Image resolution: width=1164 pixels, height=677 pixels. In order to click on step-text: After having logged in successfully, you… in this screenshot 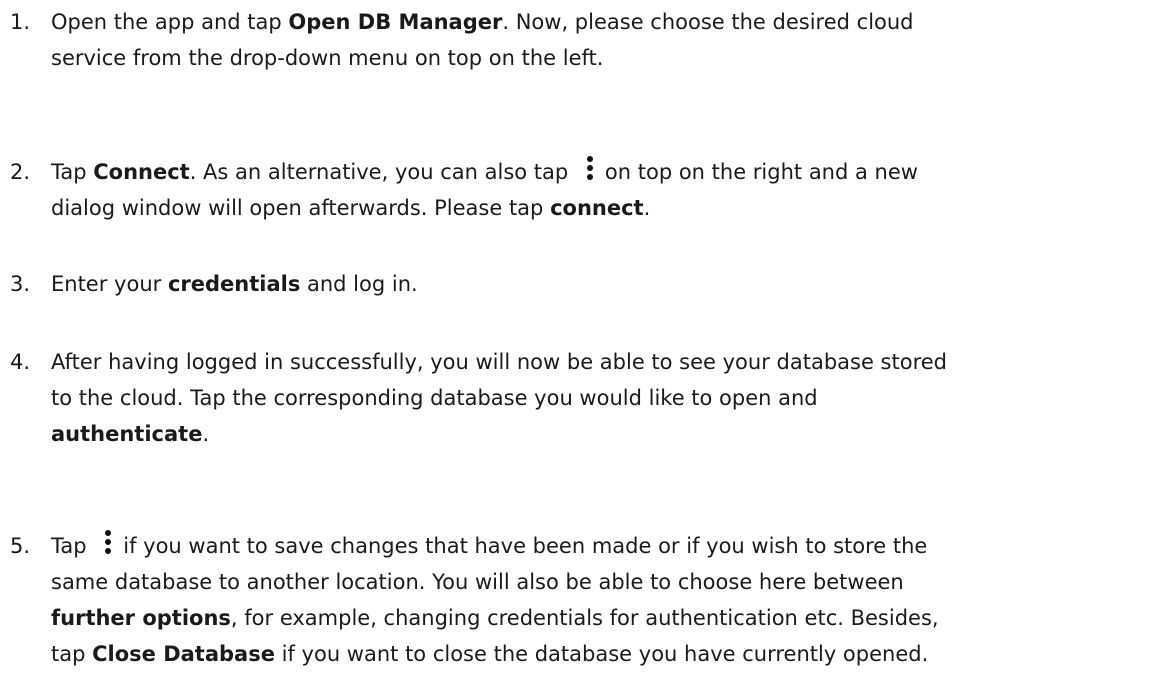, I will do `click(595, 398)`.